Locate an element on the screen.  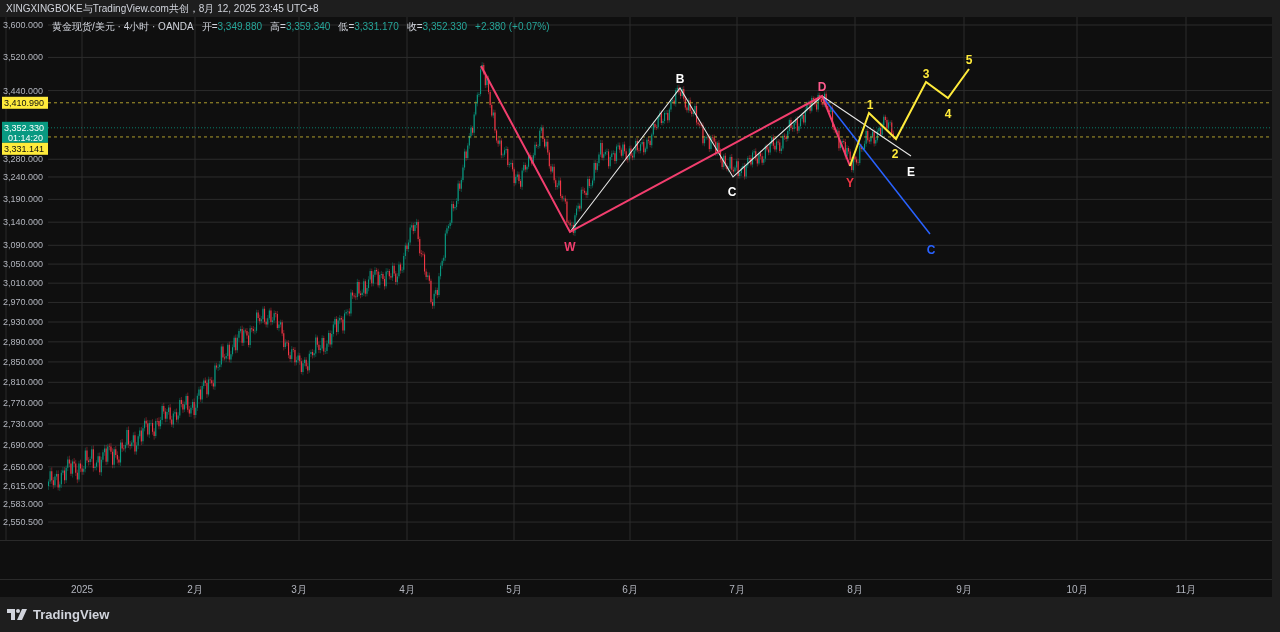
logo-text: TradingView is located at coordinates (71, 614).